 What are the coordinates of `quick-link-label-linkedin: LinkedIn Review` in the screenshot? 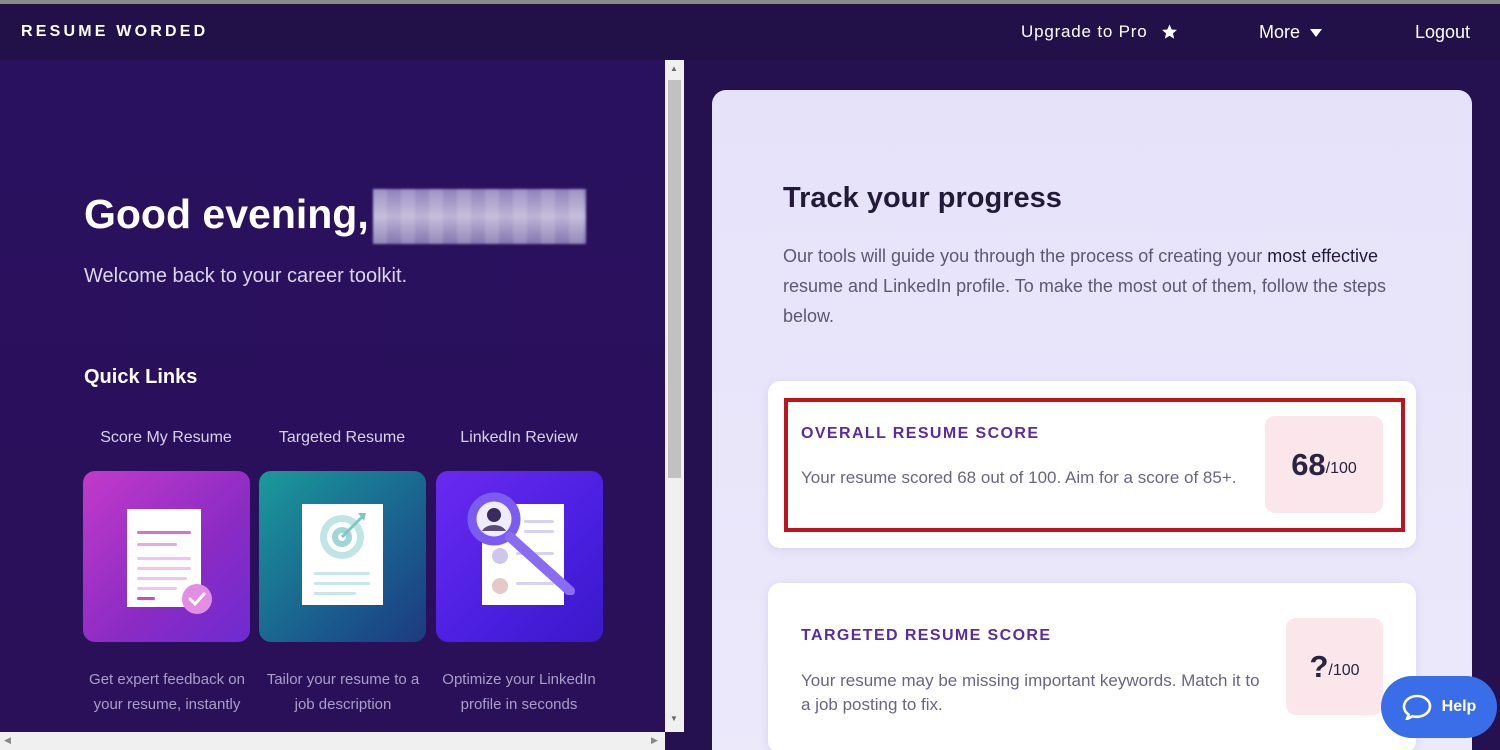 It's located at (519, 438).